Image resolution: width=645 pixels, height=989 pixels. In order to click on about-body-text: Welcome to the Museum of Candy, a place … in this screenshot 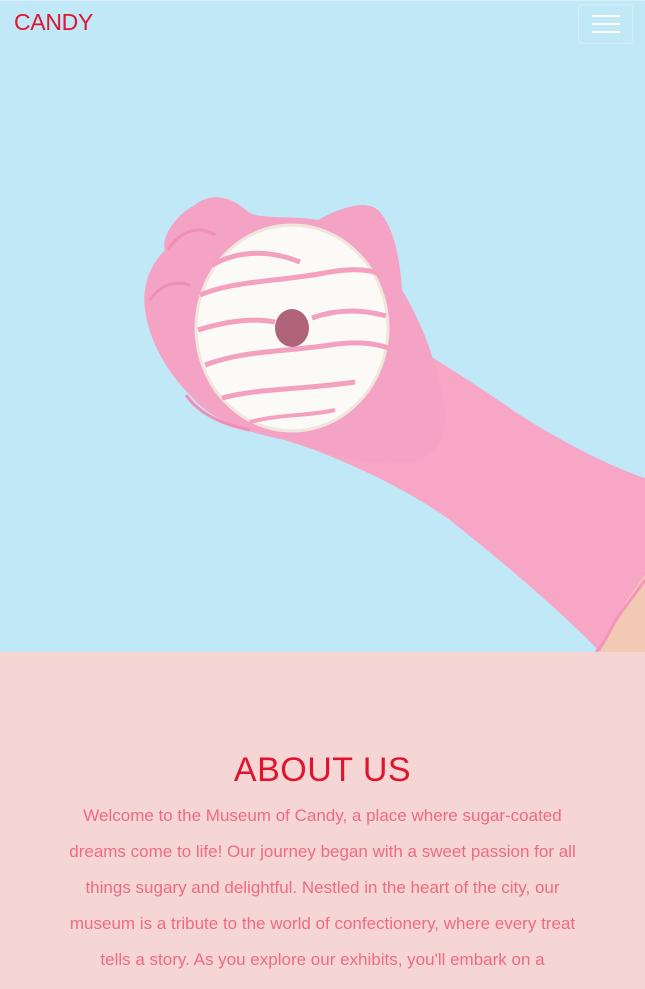, I will do `click(322, 887)`.